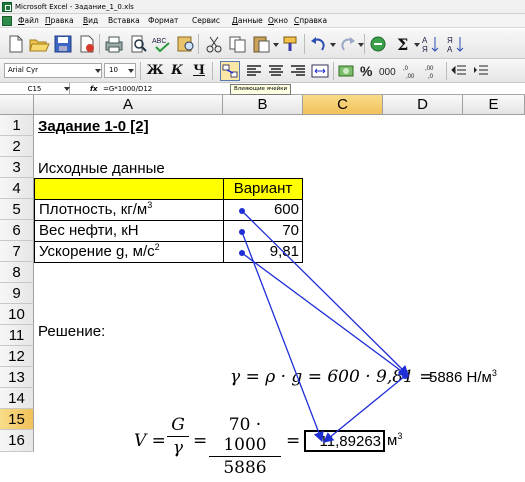  Describe the element at coordinates (93, 126) in the screenshot. I see `sheet-title: Задание 1-0 [2]` at that location.